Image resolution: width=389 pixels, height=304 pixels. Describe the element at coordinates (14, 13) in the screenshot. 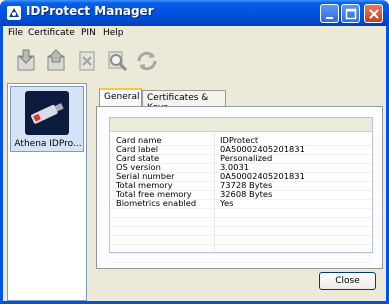

I see `app-icon` at that location.